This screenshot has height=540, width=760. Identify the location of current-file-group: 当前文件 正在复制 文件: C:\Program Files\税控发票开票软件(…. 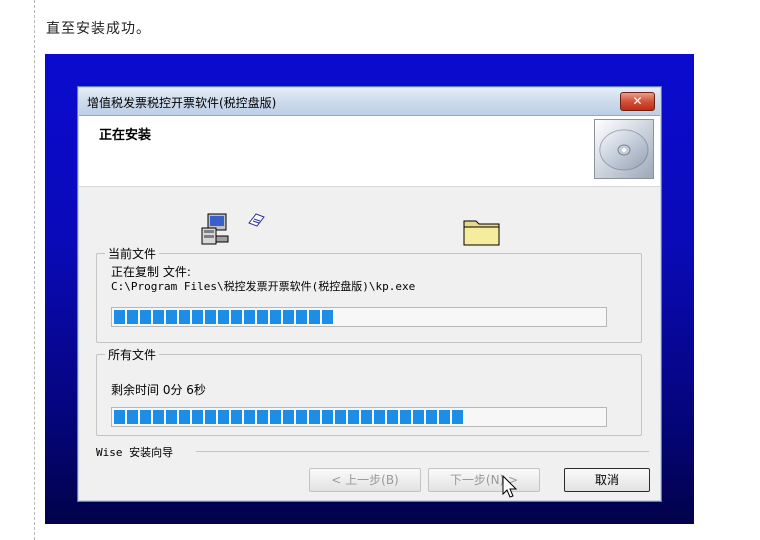
(369, 294).